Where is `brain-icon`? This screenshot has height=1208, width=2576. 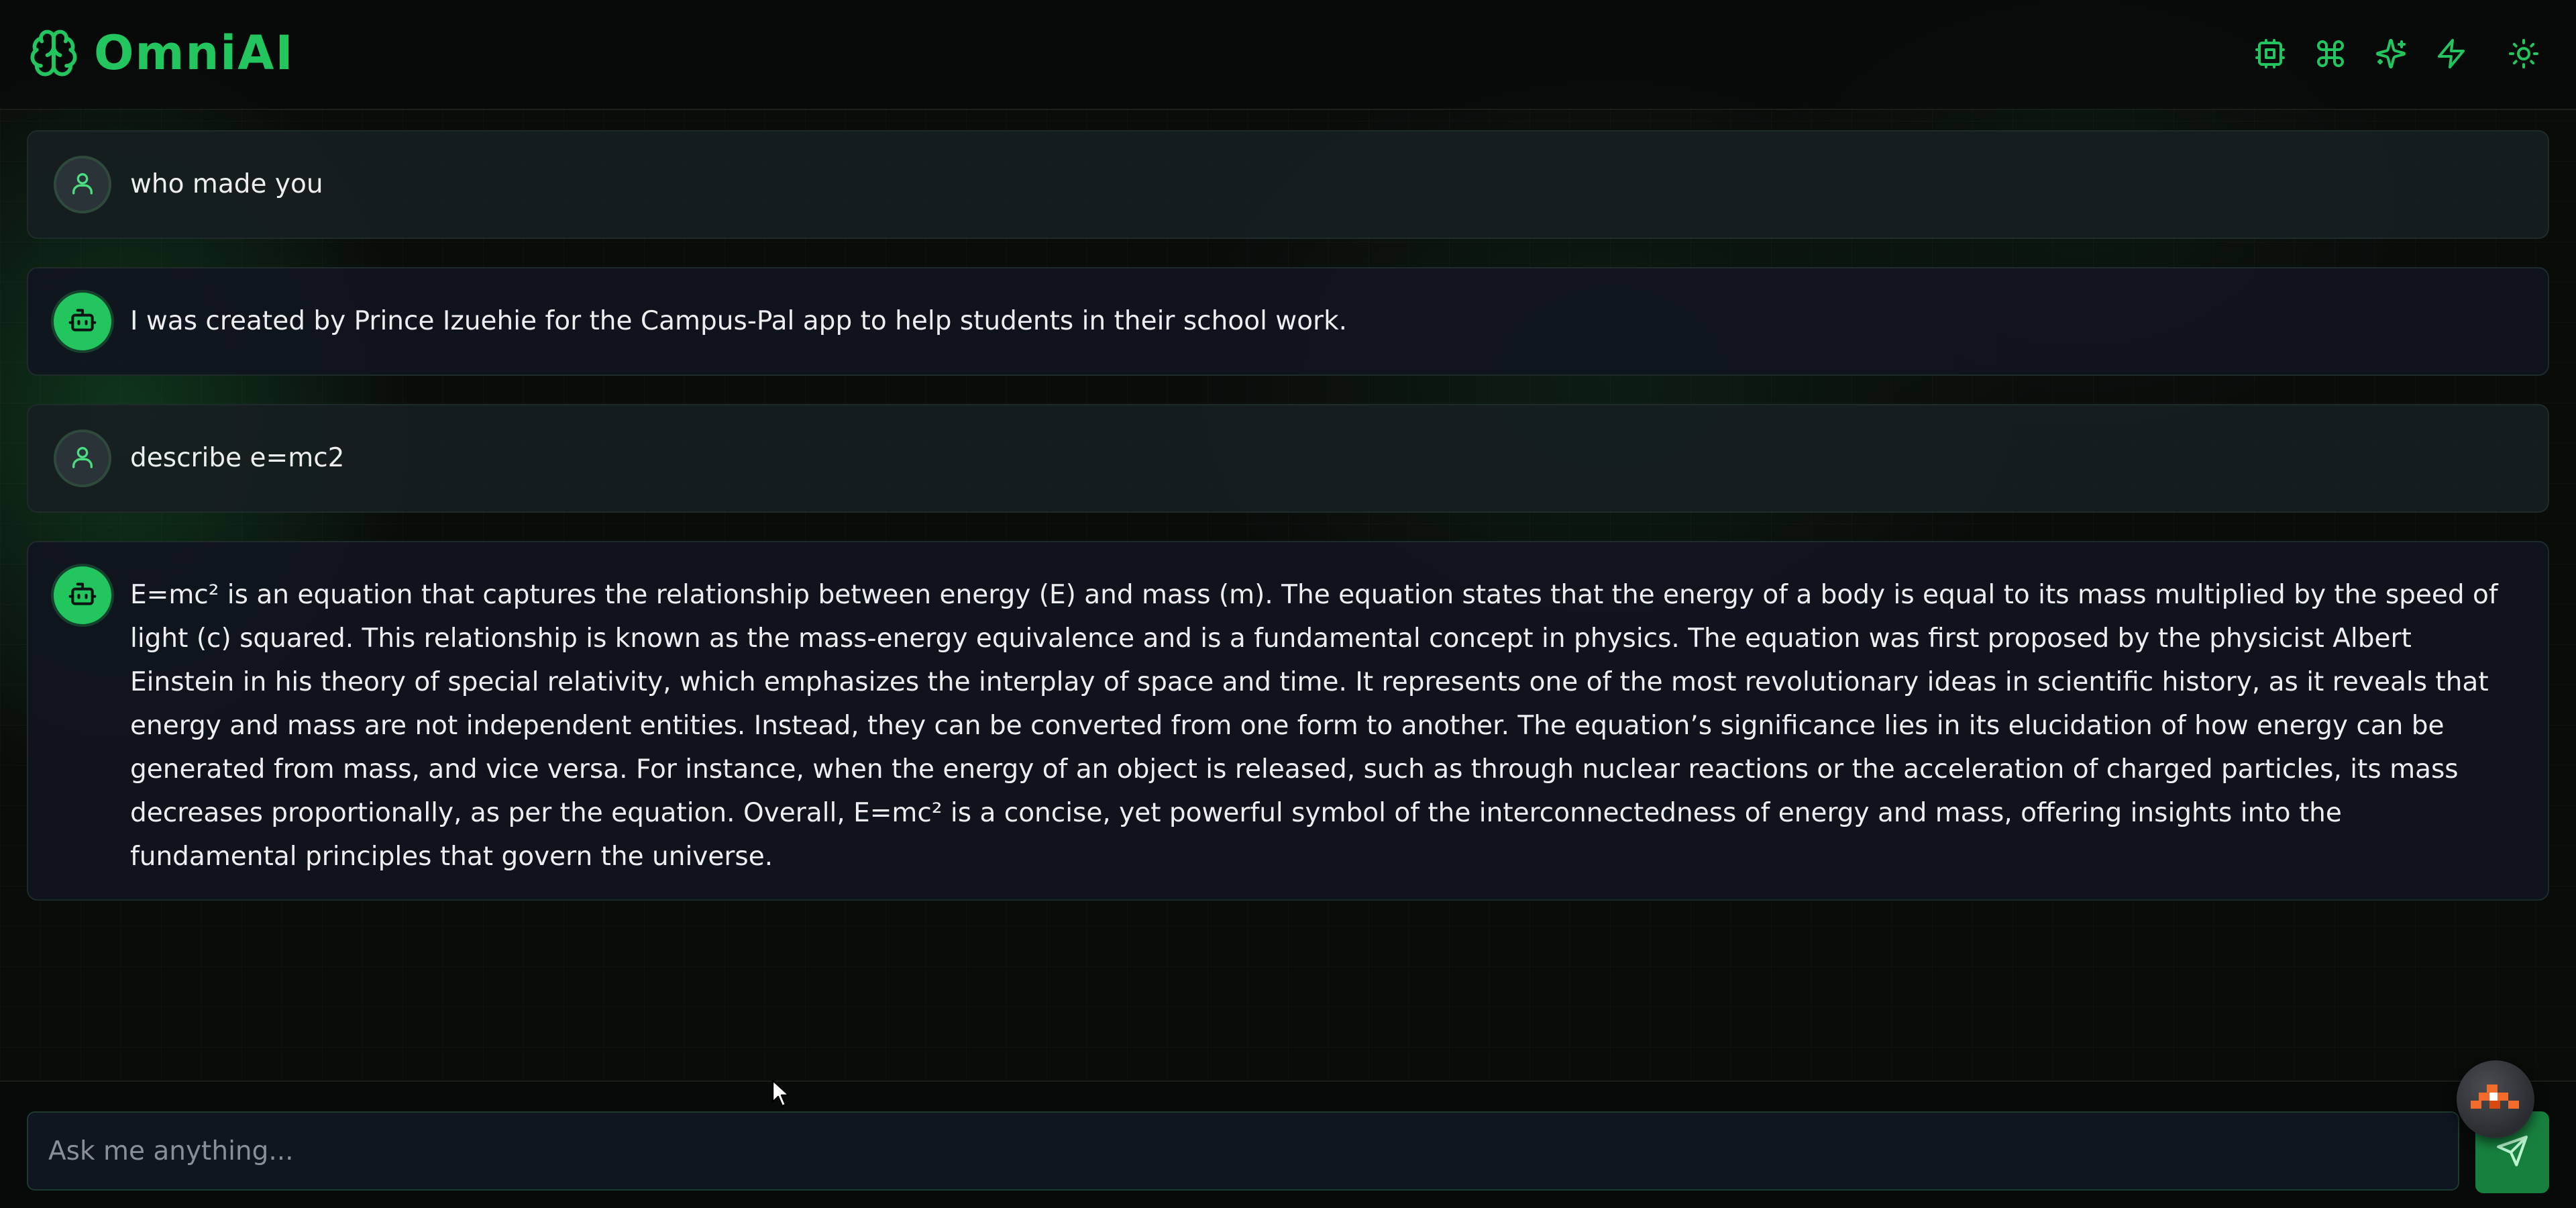 brain-icon is located at coordinates (53, 54).